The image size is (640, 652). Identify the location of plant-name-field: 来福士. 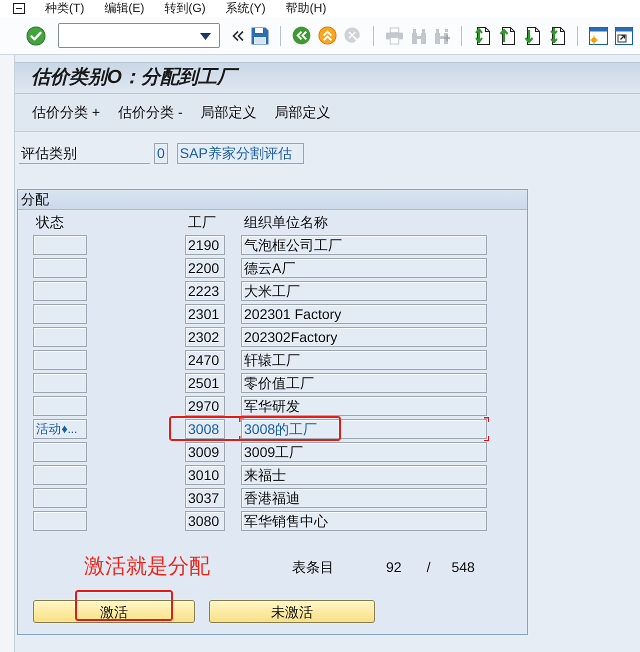
(364, 475).